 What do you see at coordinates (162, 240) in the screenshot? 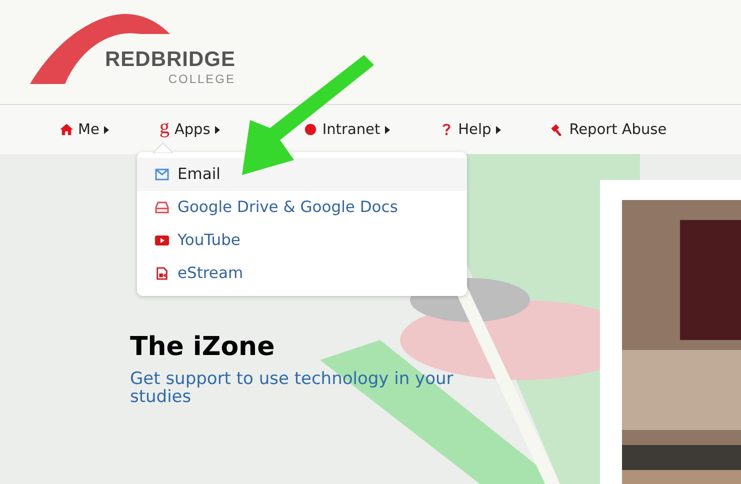
I see `play-button-icon` at bounding box center [162, 240].